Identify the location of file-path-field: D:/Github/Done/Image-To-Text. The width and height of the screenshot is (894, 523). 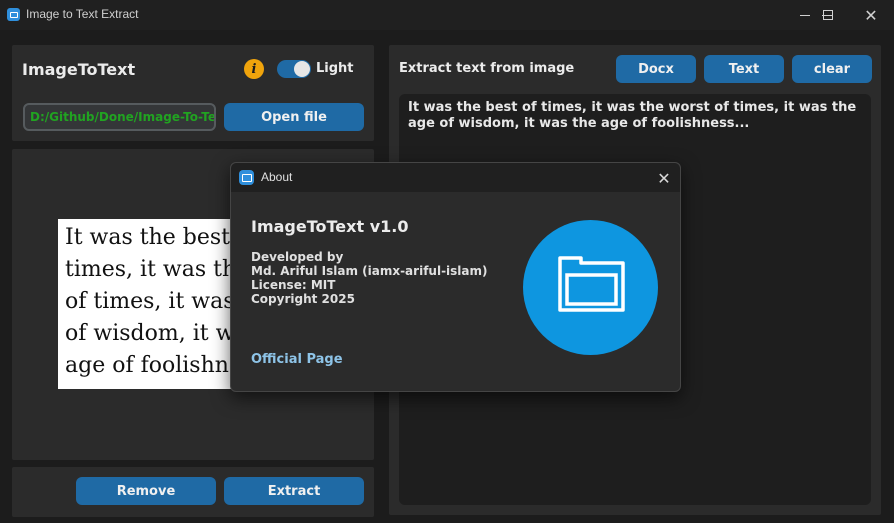
(119, 117).